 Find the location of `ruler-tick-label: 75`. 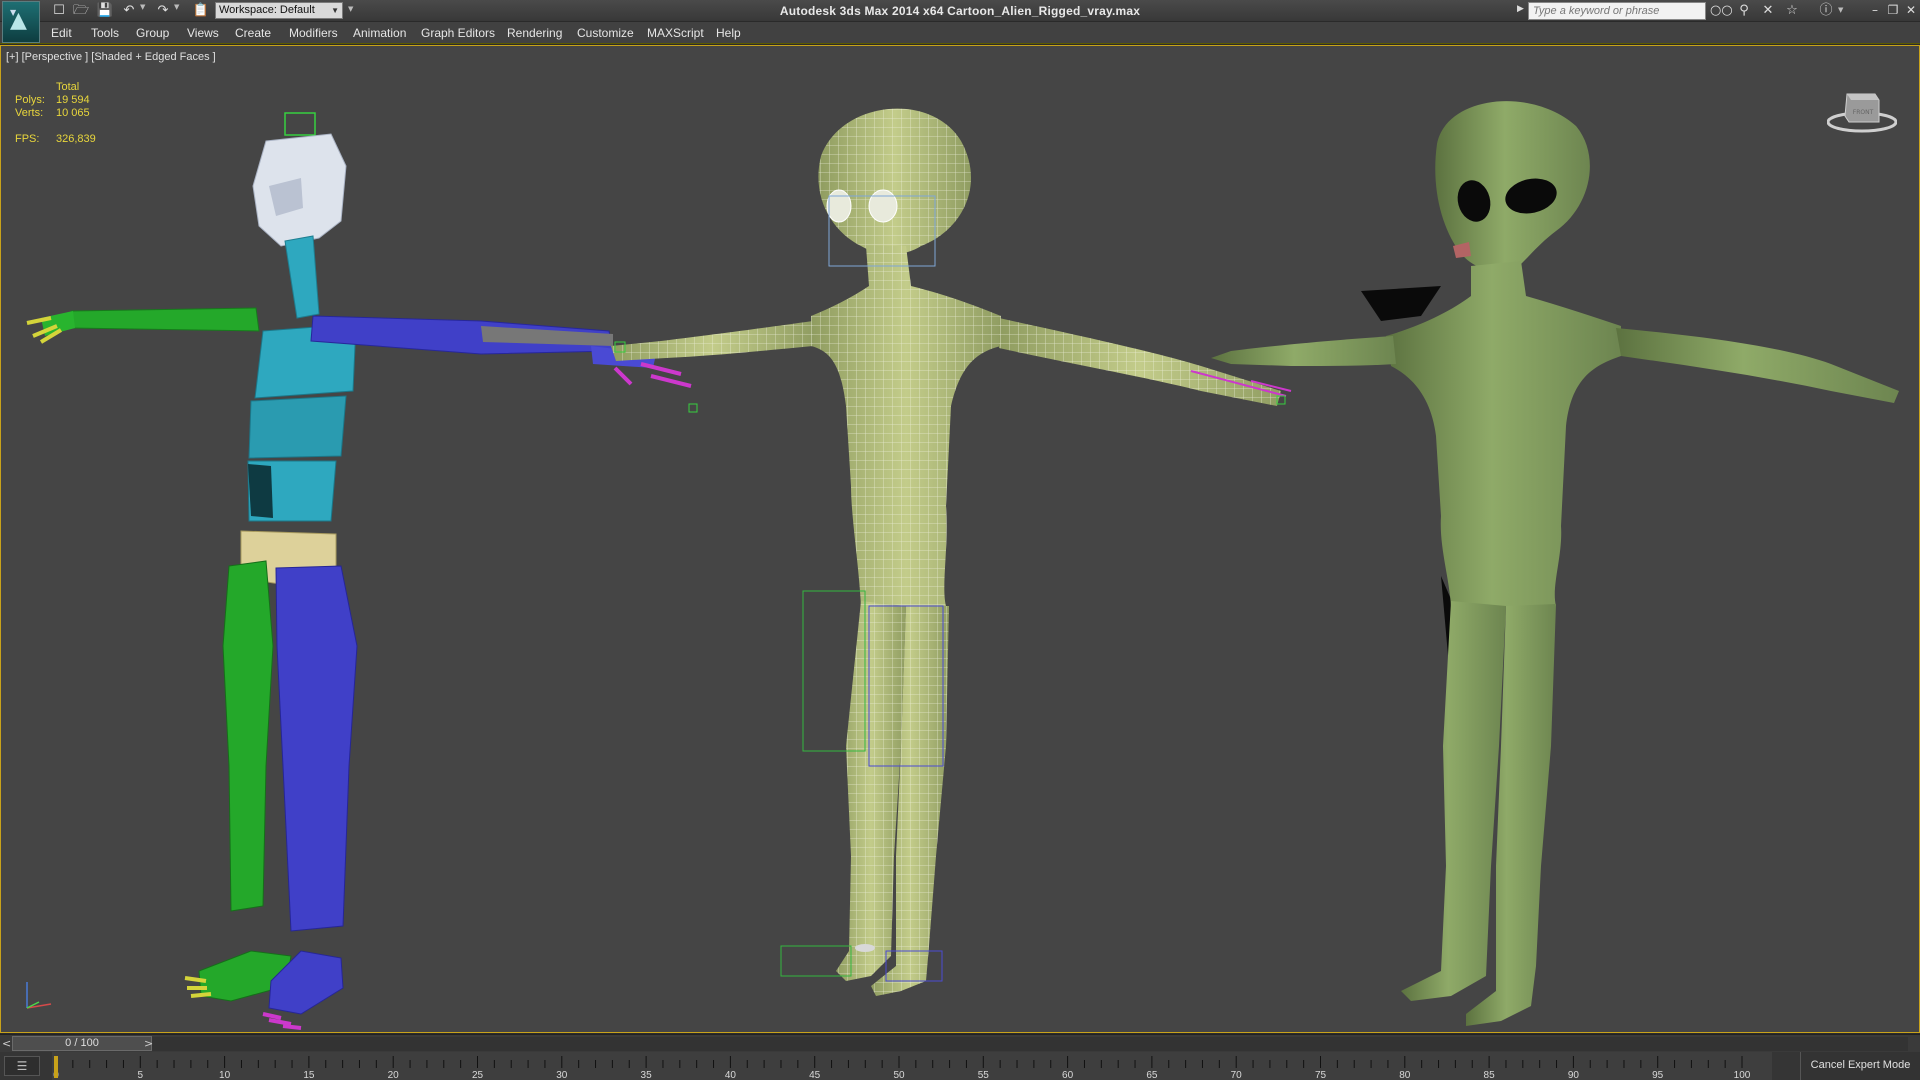

ruler-tick-label: 75 is located at coordinates (1321, 1075).